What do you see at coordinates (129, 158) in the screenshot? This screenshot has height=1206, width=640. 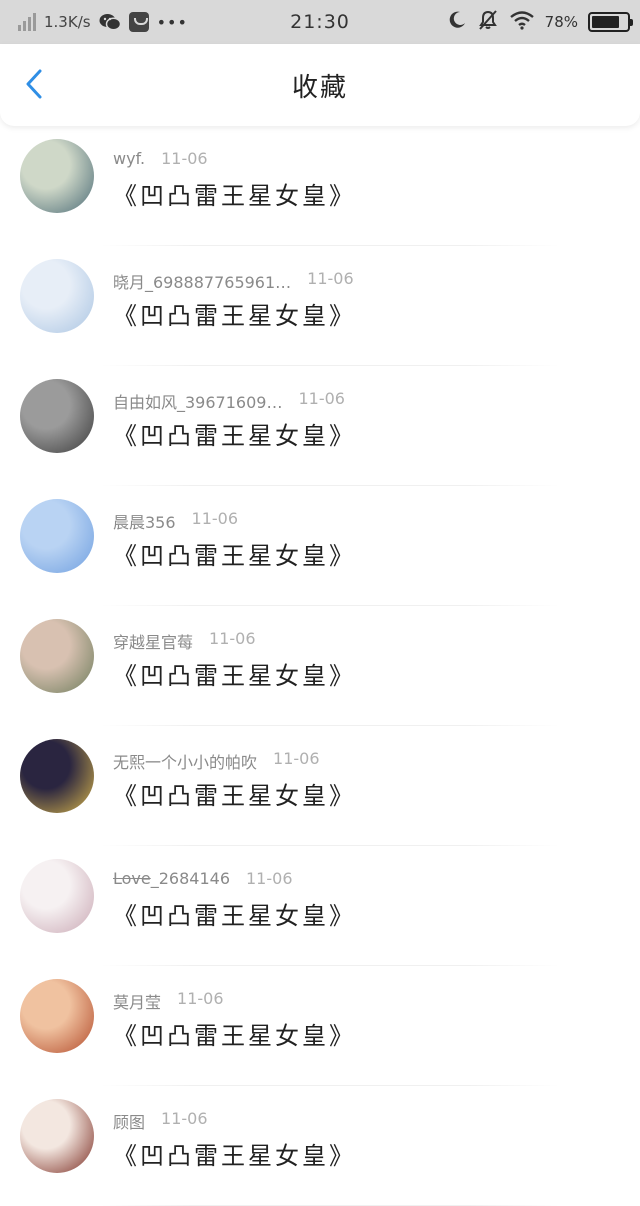 I see `username: wyf.` at bounding box center [129, 158].